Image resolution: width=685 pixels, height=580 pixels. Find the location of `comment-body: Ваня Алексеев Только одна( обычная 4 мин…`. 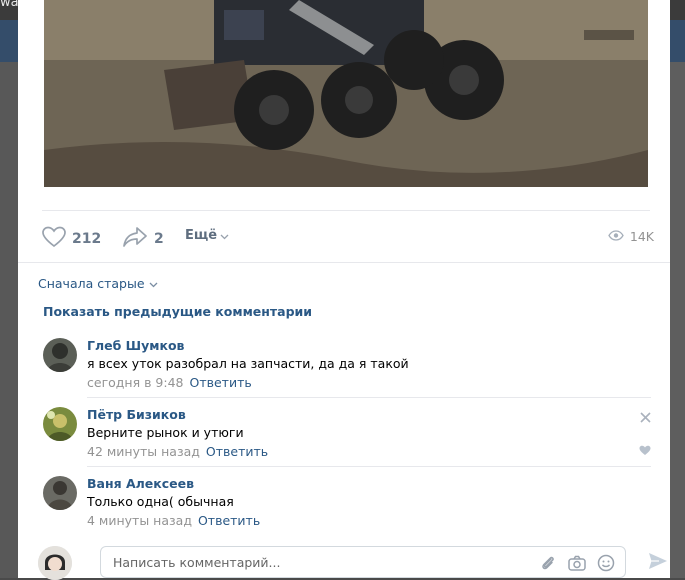

comment-body: Ваня Алексеев Только одна( обычная 4 мин… is located at coordinates (369, 502).